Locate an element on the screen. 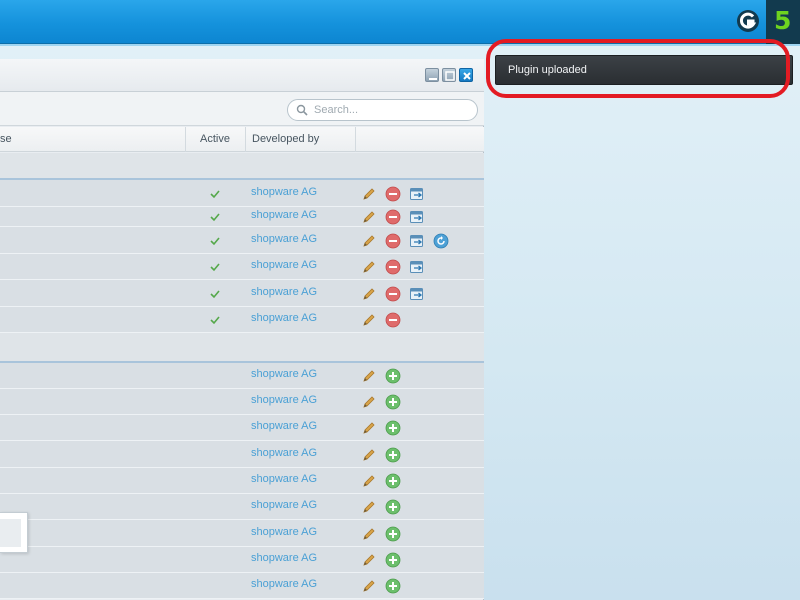  logo-five-text: 5 is located at coordinates (783, 20).